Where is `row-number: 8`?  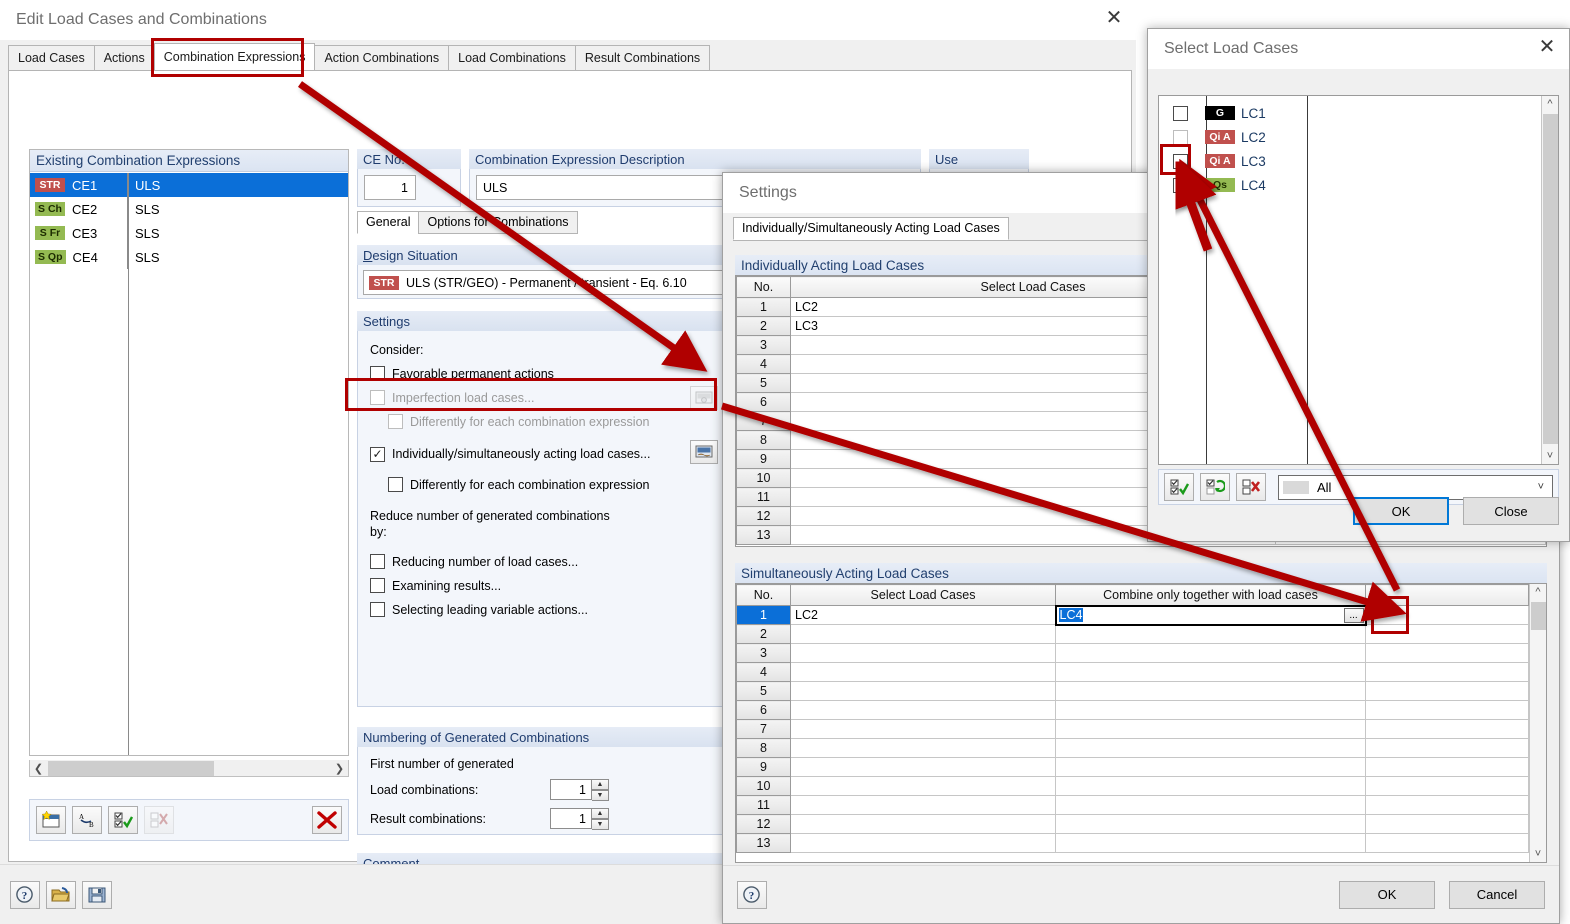 row-number: 8 is located at coordinates (763, 748).